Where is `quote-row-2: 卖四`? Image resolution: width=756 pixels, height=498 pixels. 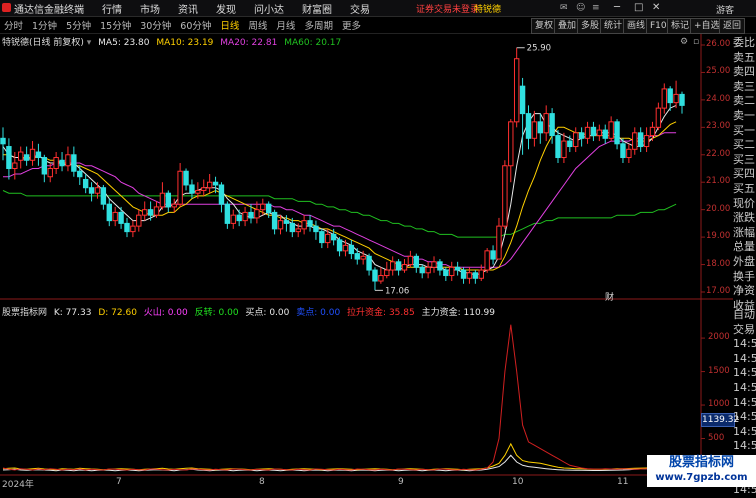 quote-row-2: 卖四 is located at coordinates (744, 72).